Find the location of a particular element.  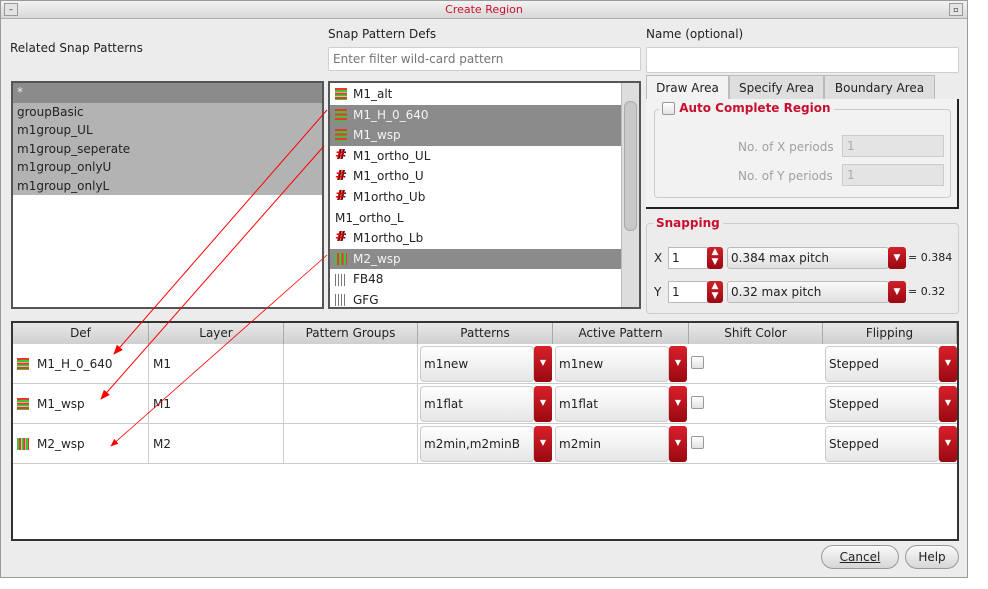

layer-cell: M2 is located at coordinates (216, 444).